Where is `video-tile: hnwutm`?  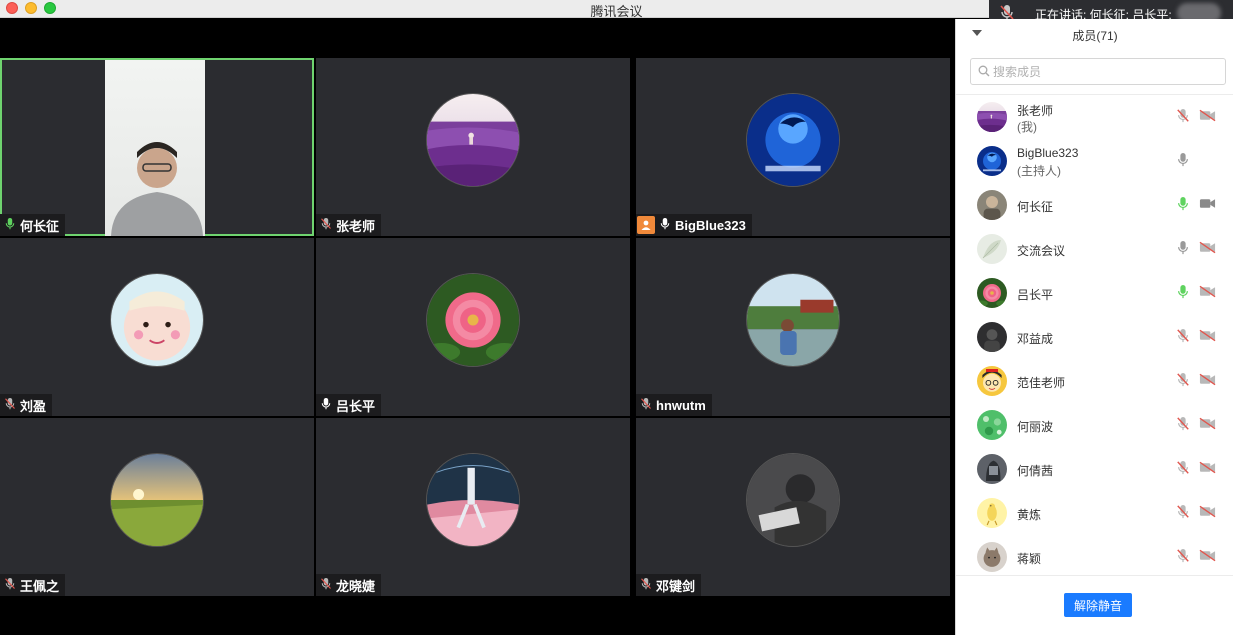
video-tile: hnwutm is located at coordinates (793, 327).